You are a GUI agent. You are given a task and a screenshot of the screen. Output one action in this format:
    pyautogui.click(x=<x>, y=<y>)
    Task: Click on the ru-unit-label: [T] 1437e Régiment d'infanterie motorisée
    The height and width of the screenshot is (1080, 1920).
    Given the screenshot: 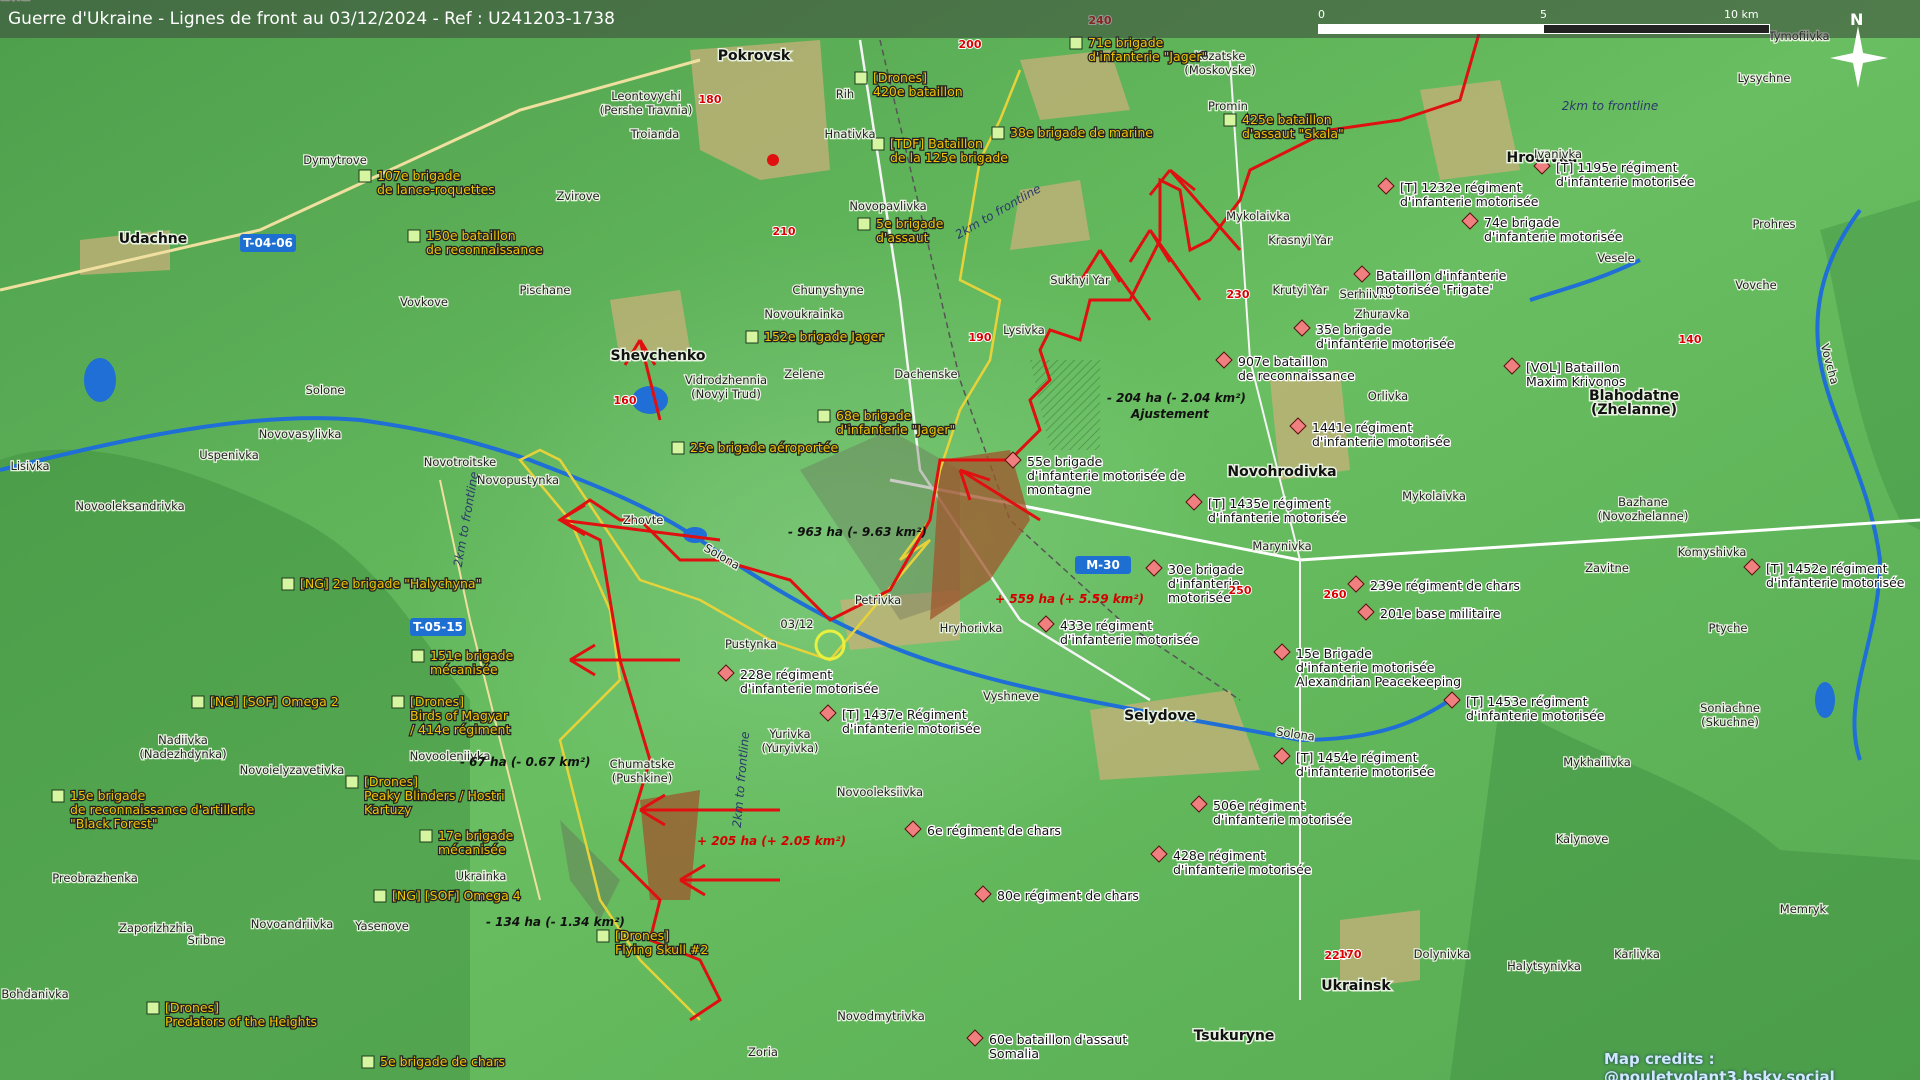 What is the action you would take?
    pyautogui.click(x=911, y=721)
    